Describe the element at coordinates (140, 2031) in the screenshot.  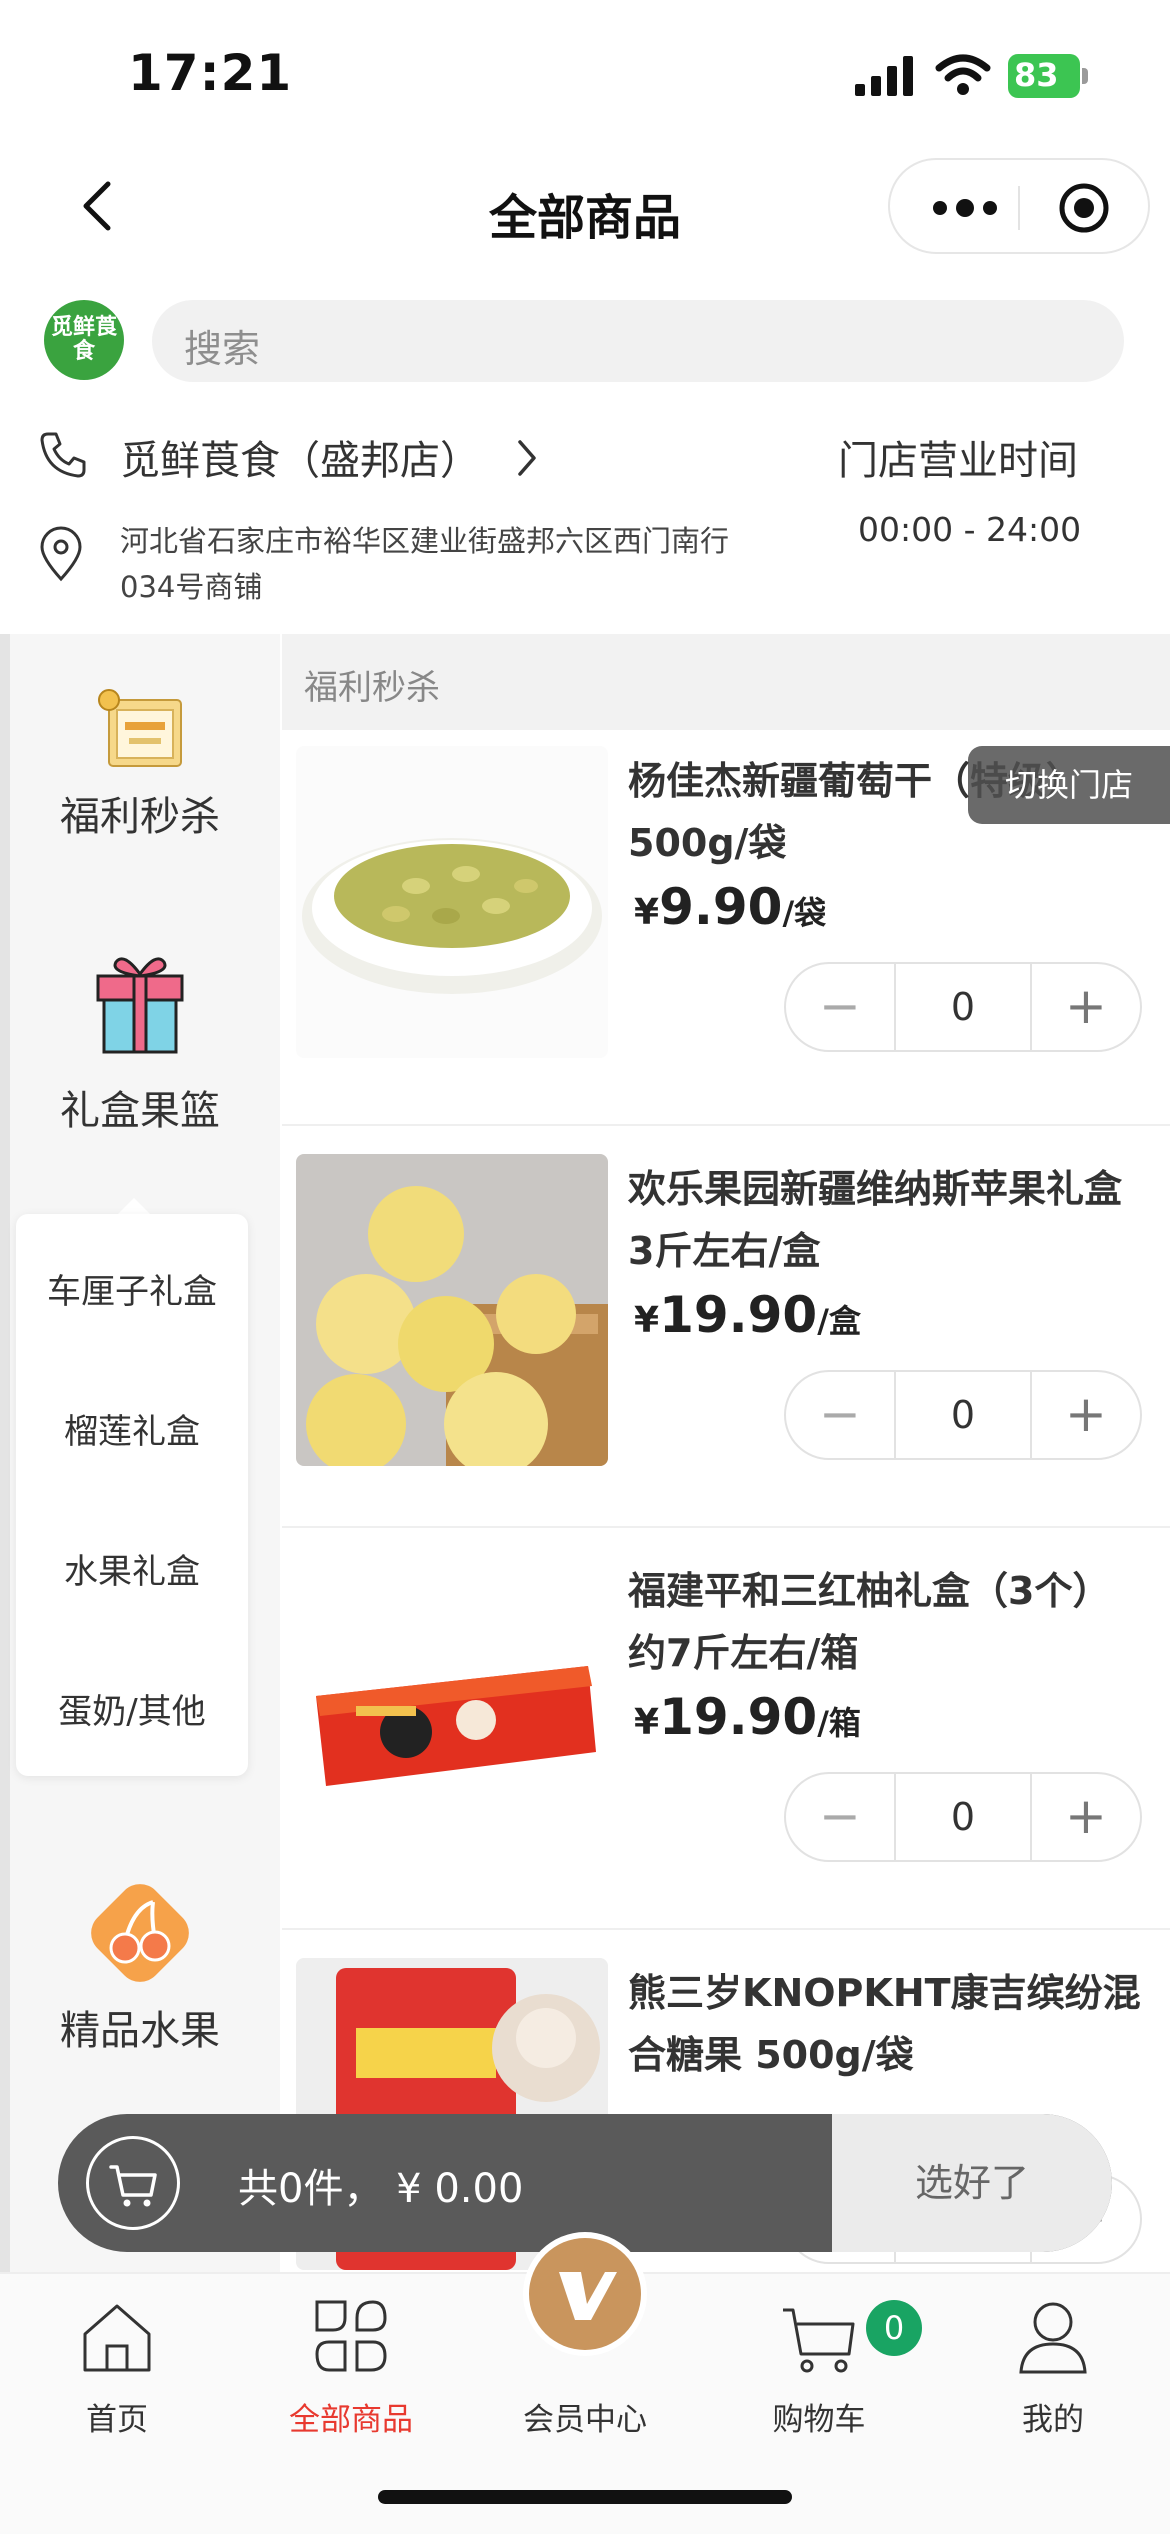
I see `category-label: 精品水果` at that location.